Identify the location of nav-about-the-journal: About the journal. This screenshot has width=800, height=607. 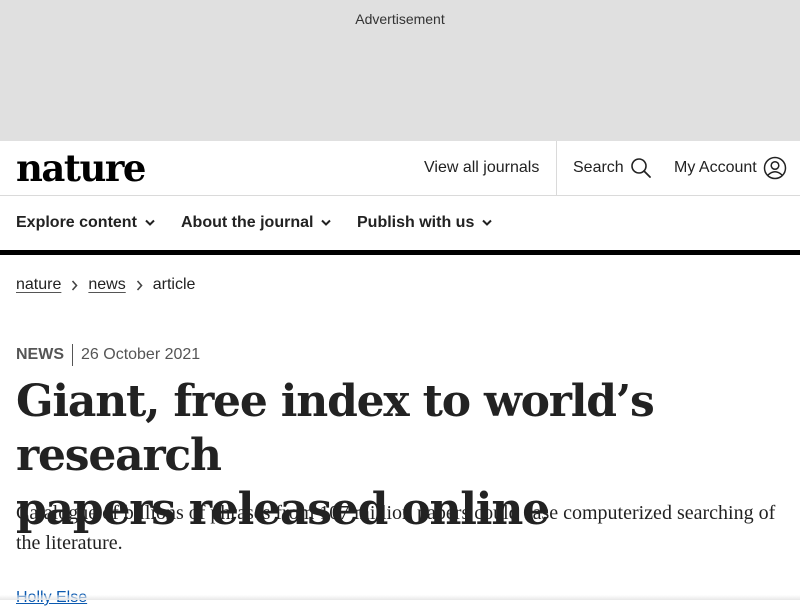
(256, 223).